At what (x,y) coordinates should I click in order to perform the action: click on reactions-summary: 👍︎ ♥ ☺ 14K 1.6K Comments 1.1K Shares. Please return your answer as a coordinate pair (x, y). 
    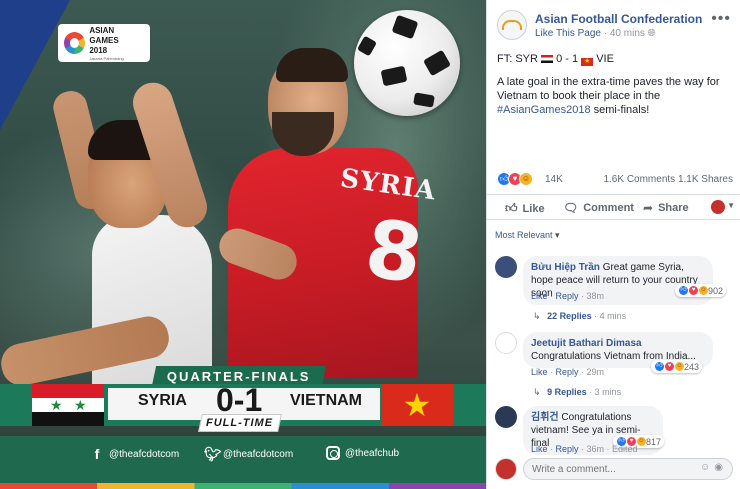
    Looking at the image, I should click on (615, 180).